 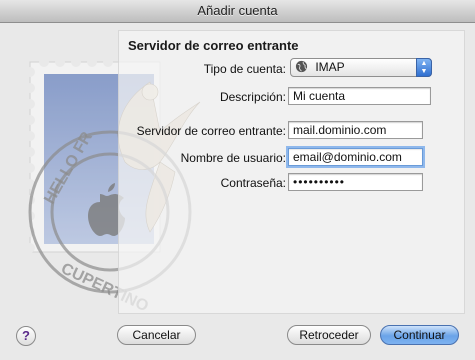 What do you see at coordinates (244, 69) in the screenshot?
I see `account-type-label: Tipo de cuenta:` at bounding box center [244, 69].